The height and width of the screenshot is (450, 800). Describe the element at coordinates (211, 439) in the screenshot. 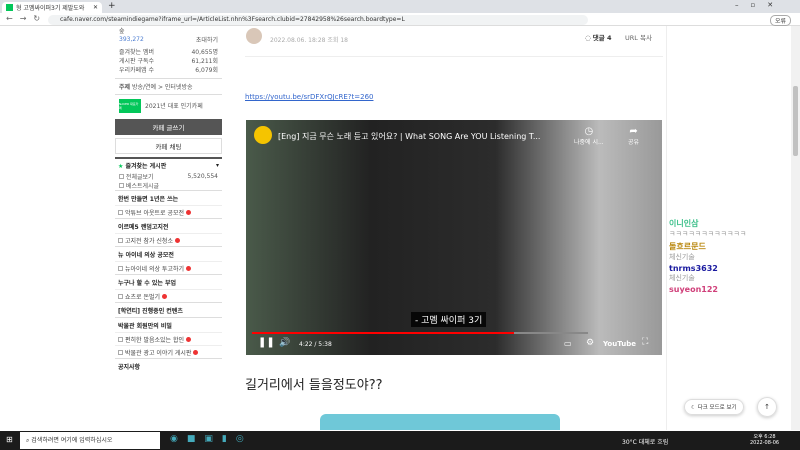

I see `taskbar-apps: ◉■▣▮◎` at that location.